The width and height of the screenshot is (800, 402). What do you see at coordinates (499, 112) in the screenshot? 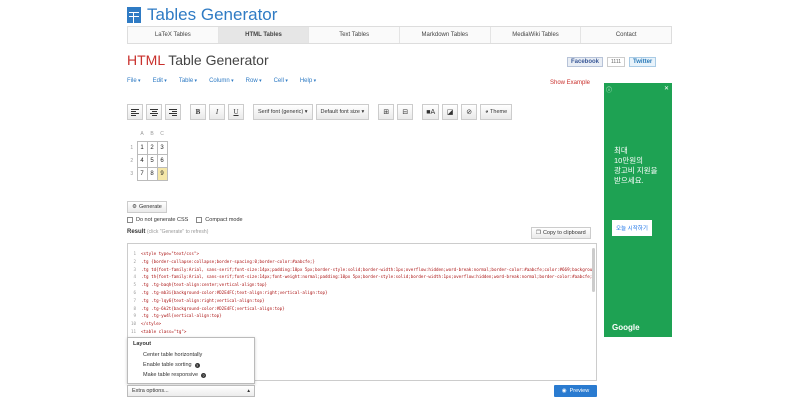
I see `theme-label: Theme` at bounding box center [499, 112].